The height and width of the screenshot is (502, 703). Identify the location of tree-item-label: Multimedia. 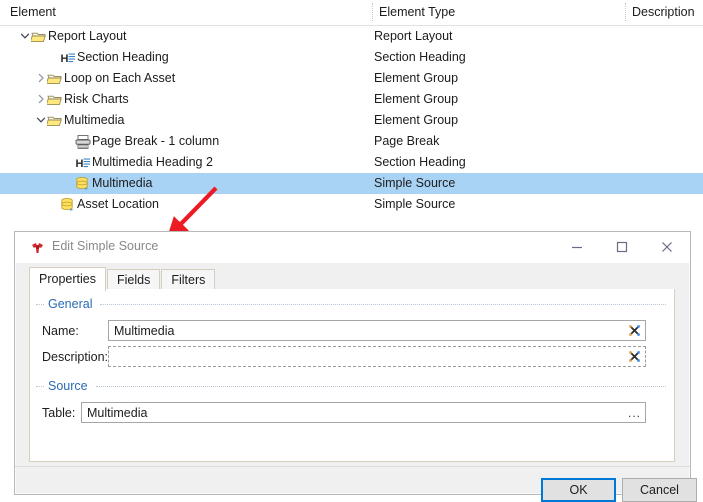
(94, 120).